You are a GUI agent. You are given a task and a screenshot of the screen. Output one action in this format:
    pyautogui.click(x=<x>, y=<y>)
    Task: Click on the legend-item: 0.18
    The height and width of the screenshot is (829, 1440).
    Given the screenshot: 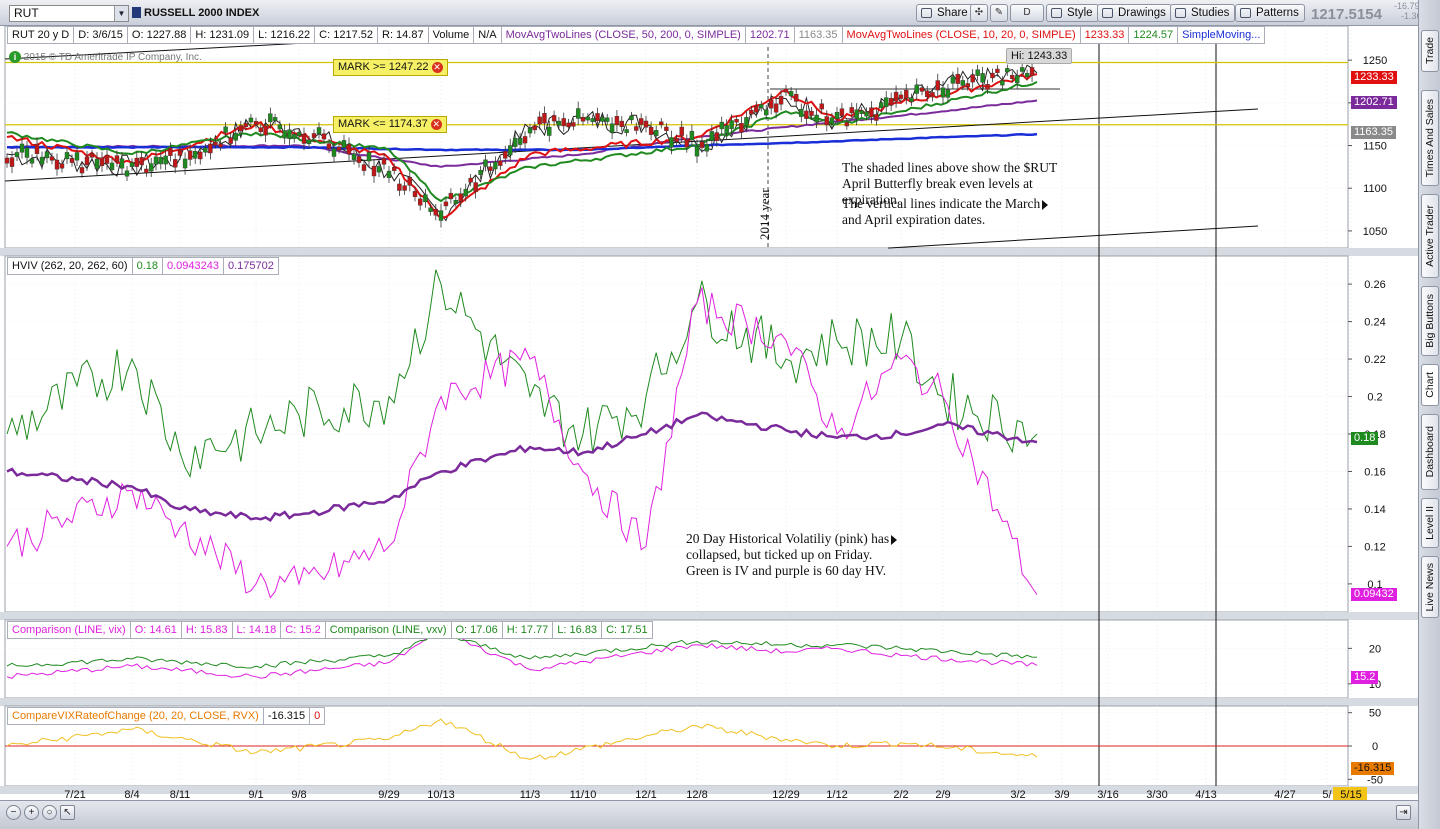 What is the action you would take?
    pyautogui.click(x=147, y=266)
    